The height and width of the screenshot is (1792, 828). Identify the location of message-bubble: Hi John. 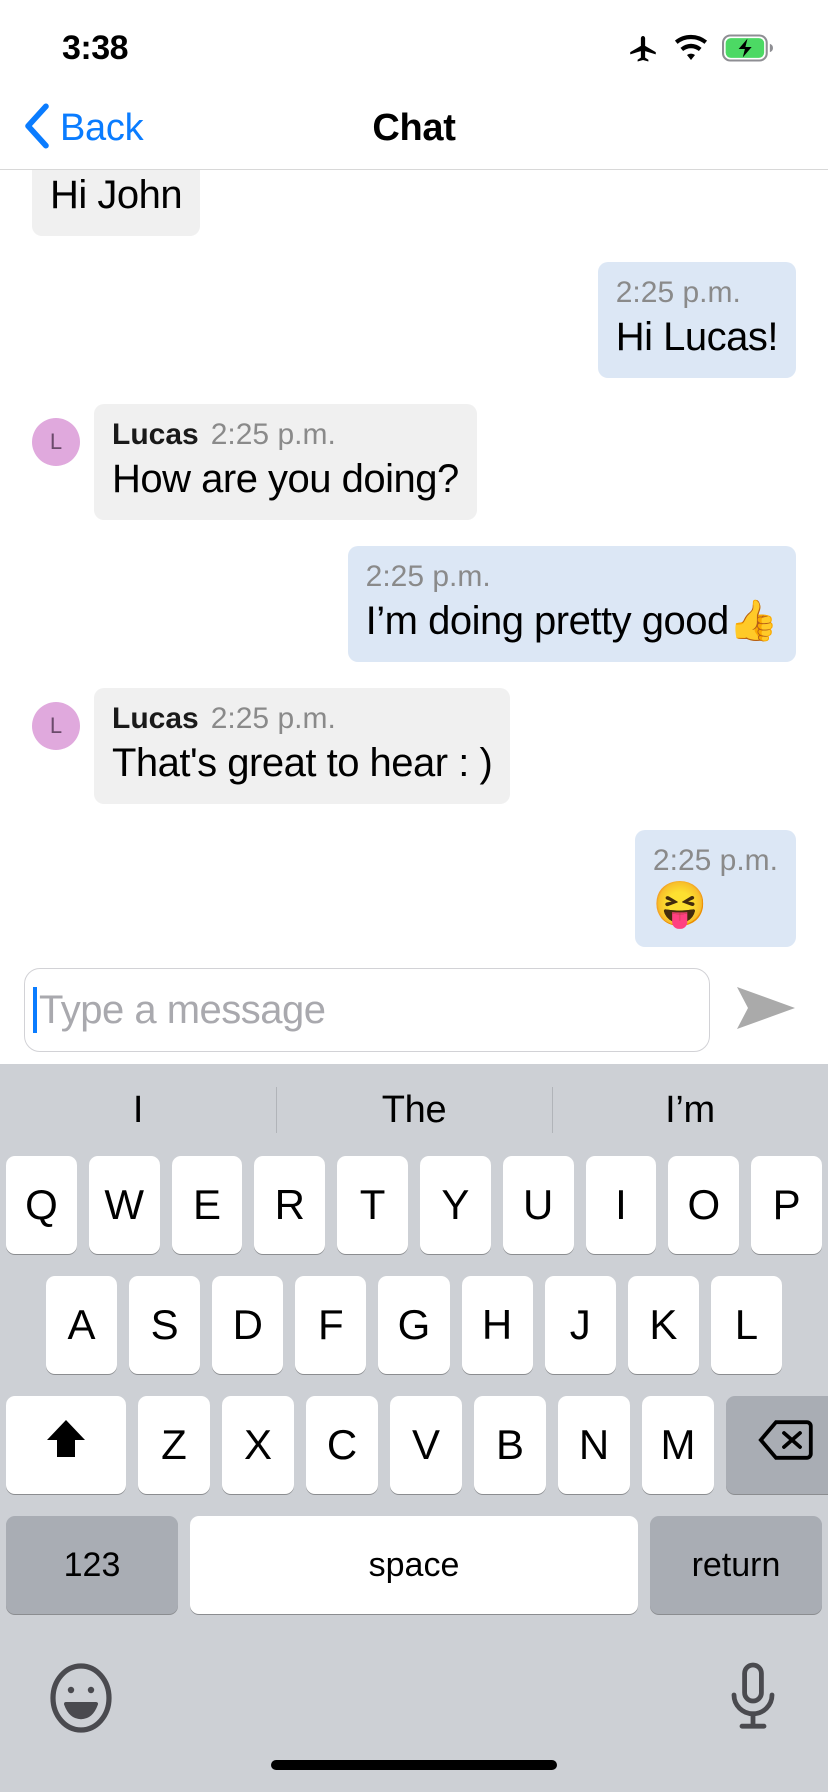
(116, 203).